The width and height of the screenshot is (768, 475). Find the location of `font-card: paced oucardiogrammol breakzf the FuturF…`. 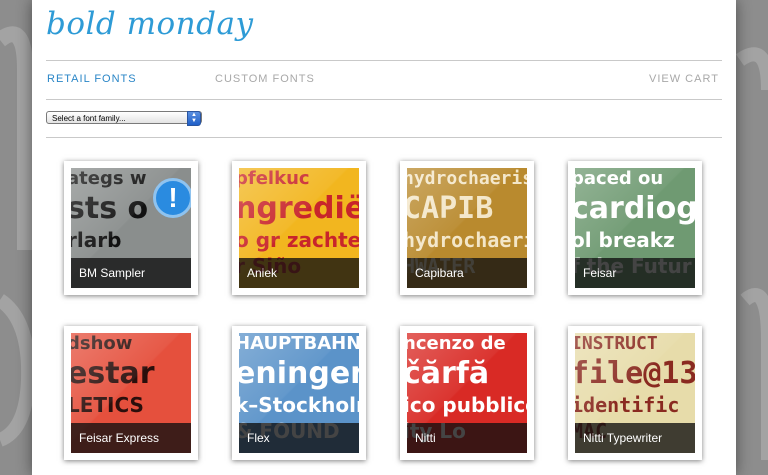

font-card: paced oucardiogrammol breakzf the FuturF… is located at coordinates (635, 228).